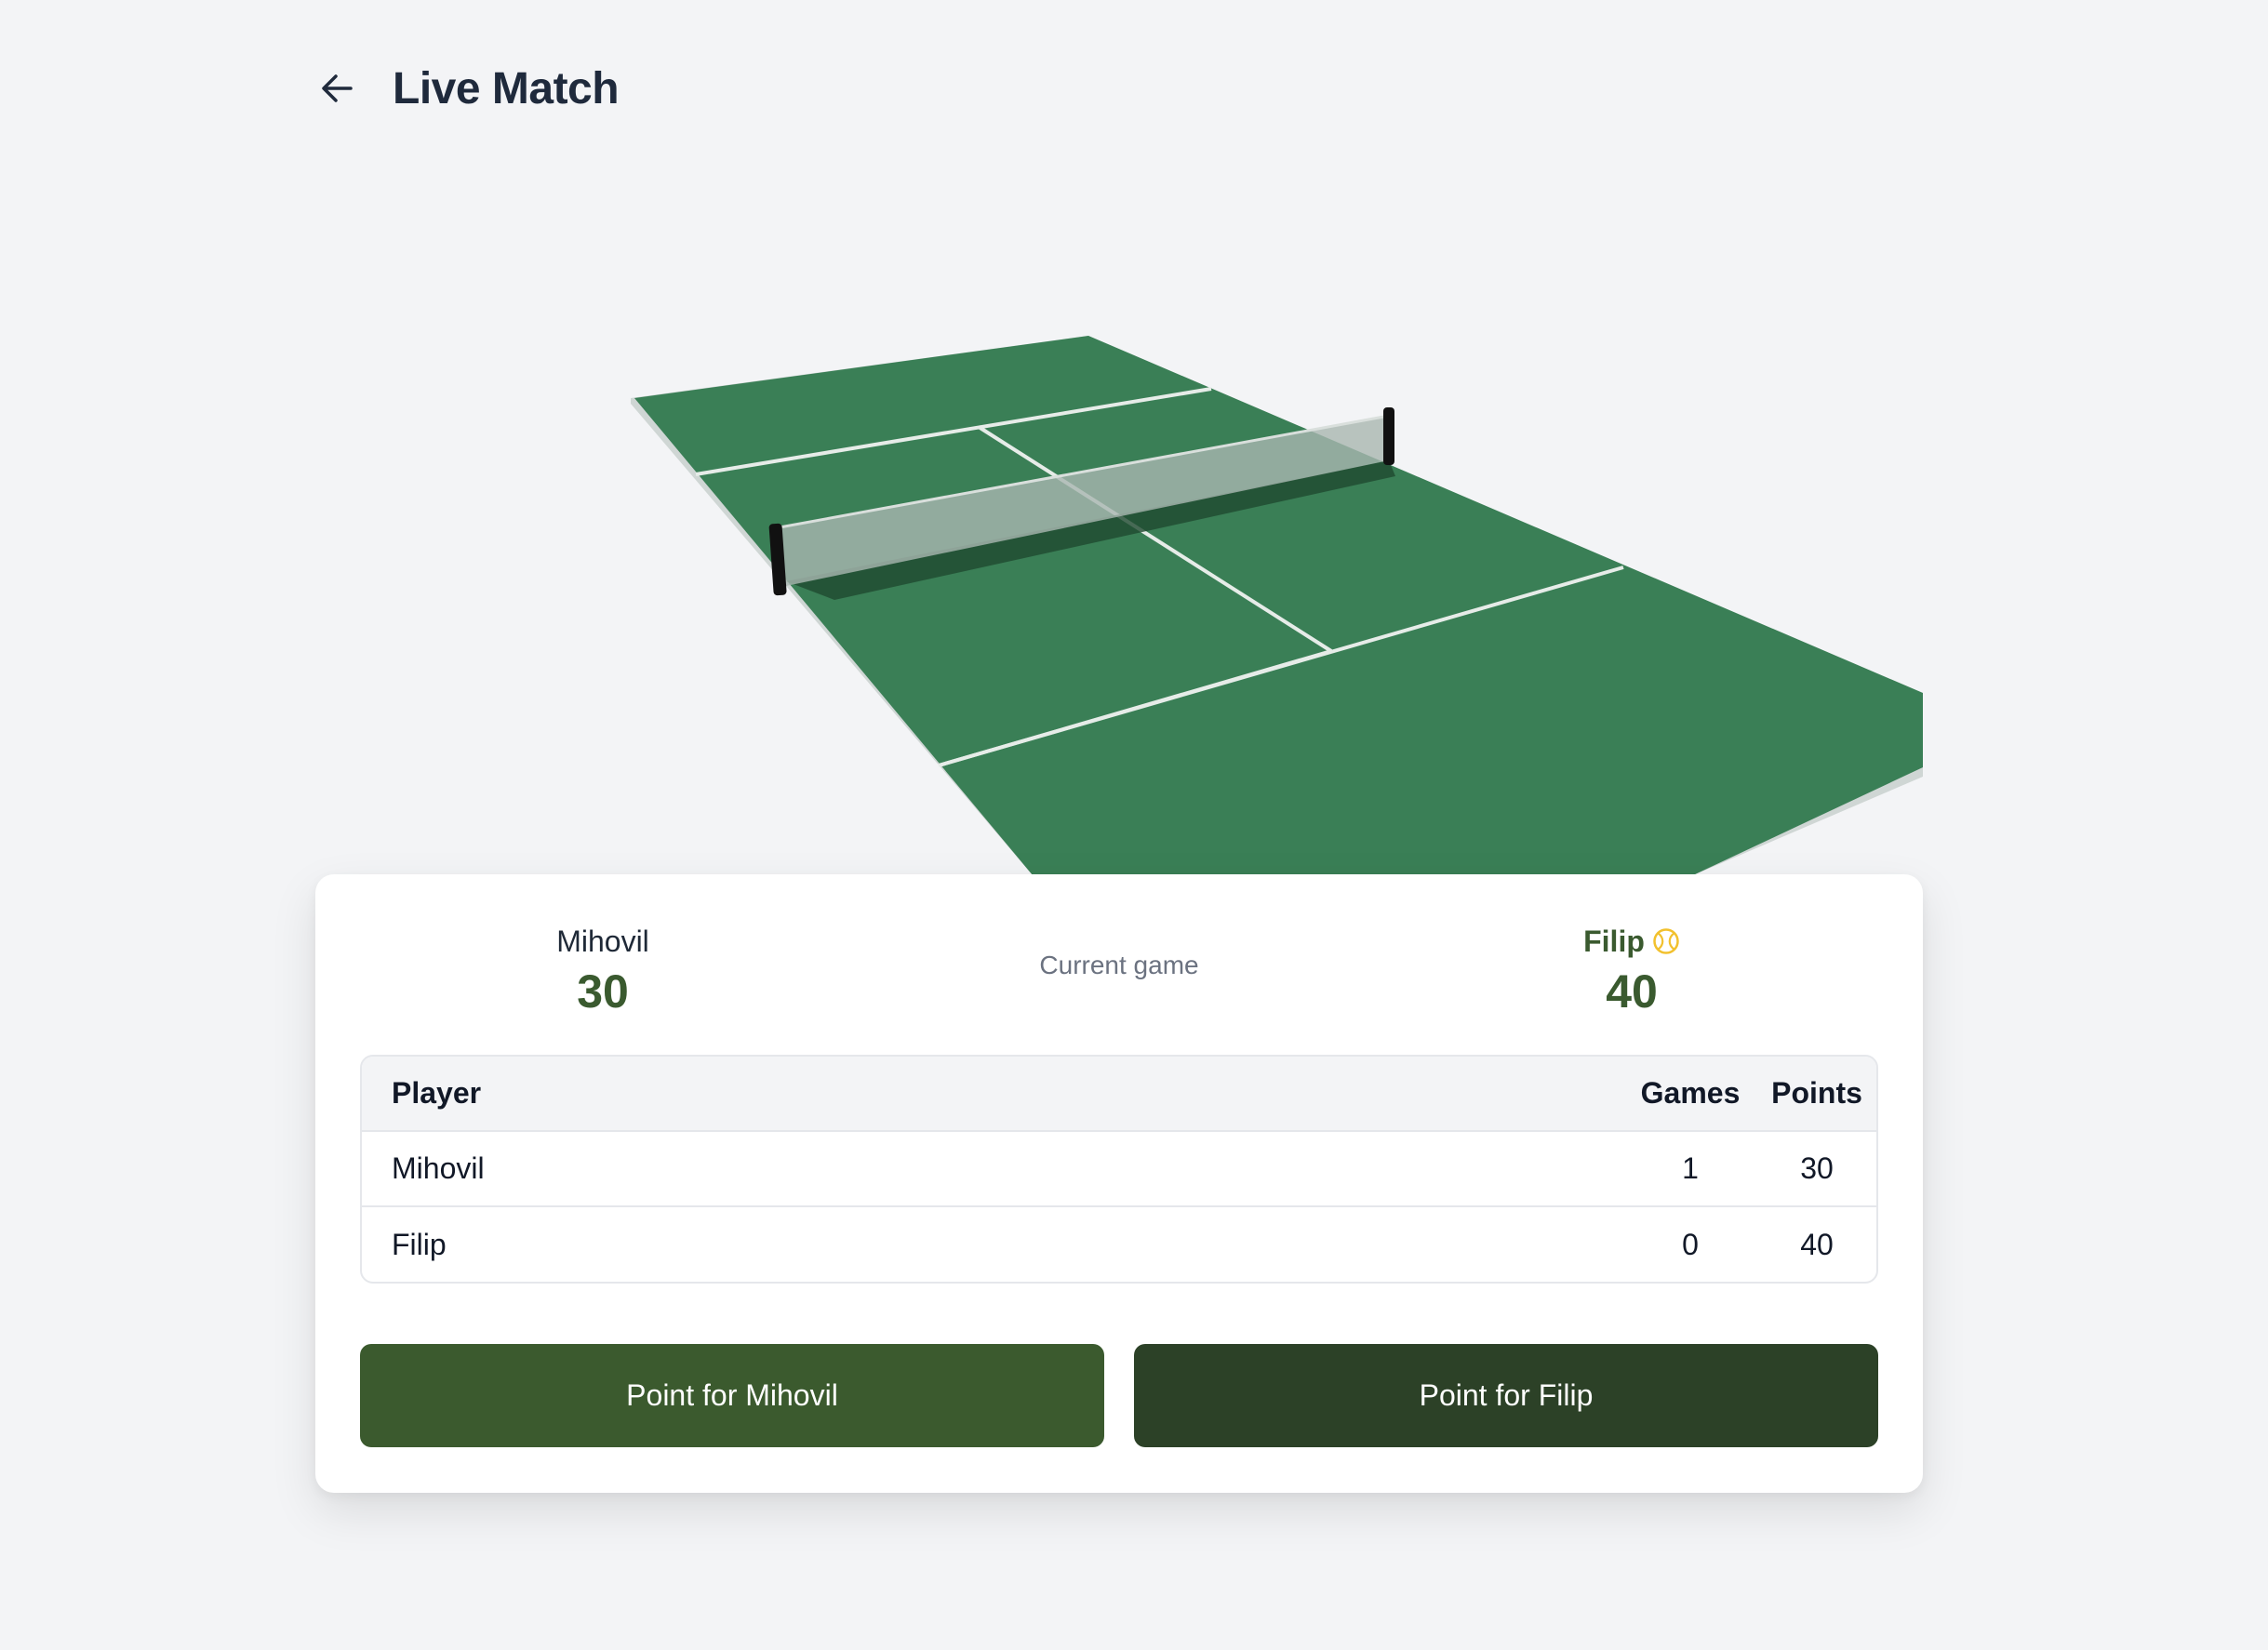 This screenshot has height=1650, width=2268. I want to click on page-header: Live Match, so click(464, 88).